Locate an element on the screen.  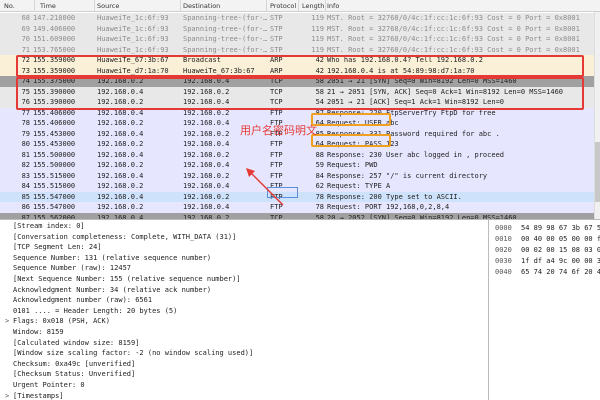
detail-text: Flags: 0x018 (PSH, ACK) is located at coordinates (61, 321).